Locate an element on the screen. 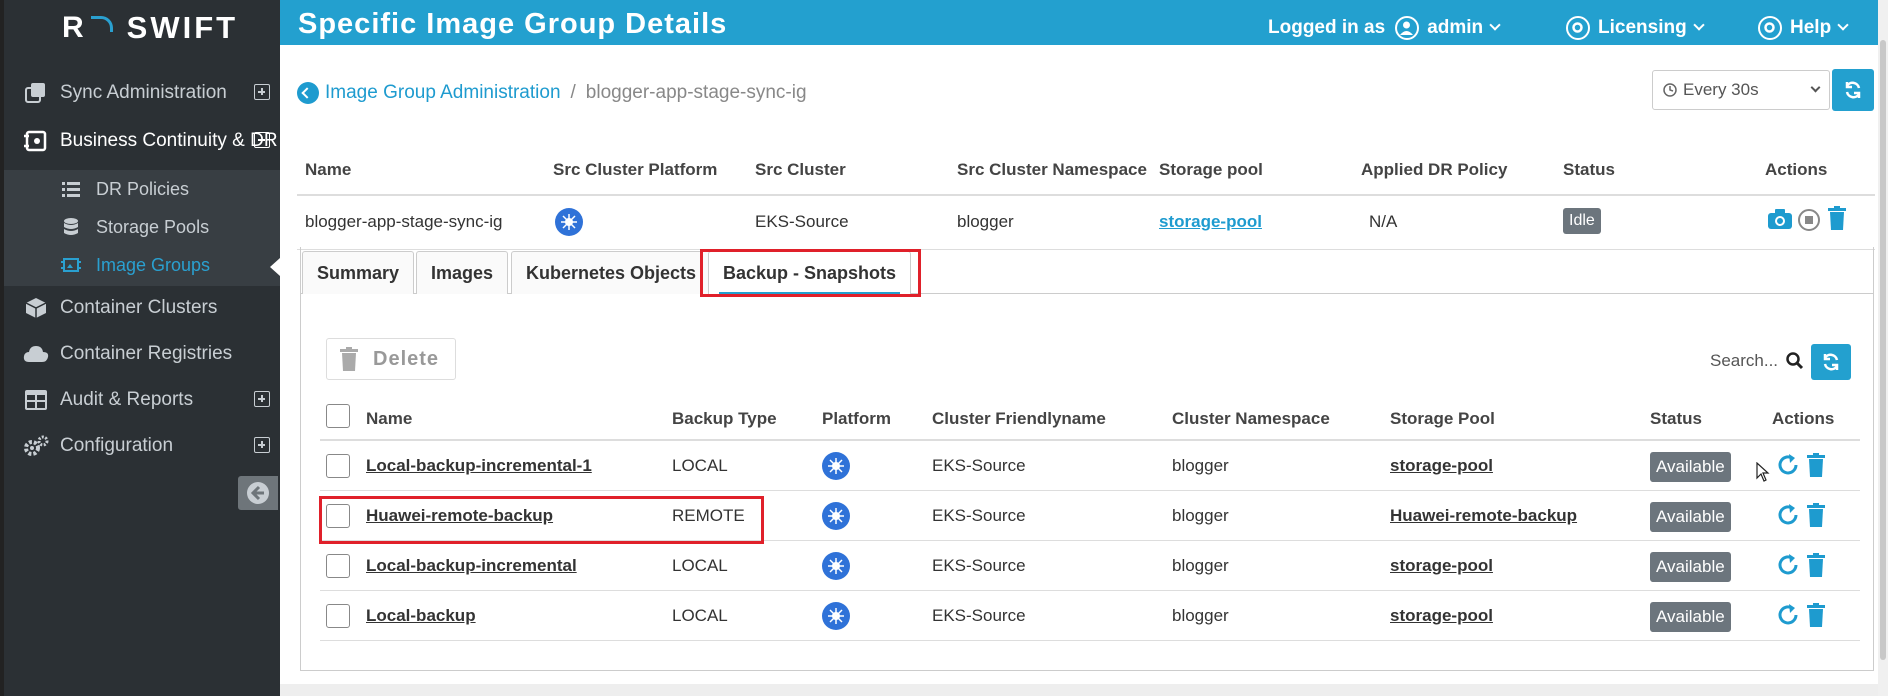  src-cluster: EKS-Source is located at coordinates (802, 221).